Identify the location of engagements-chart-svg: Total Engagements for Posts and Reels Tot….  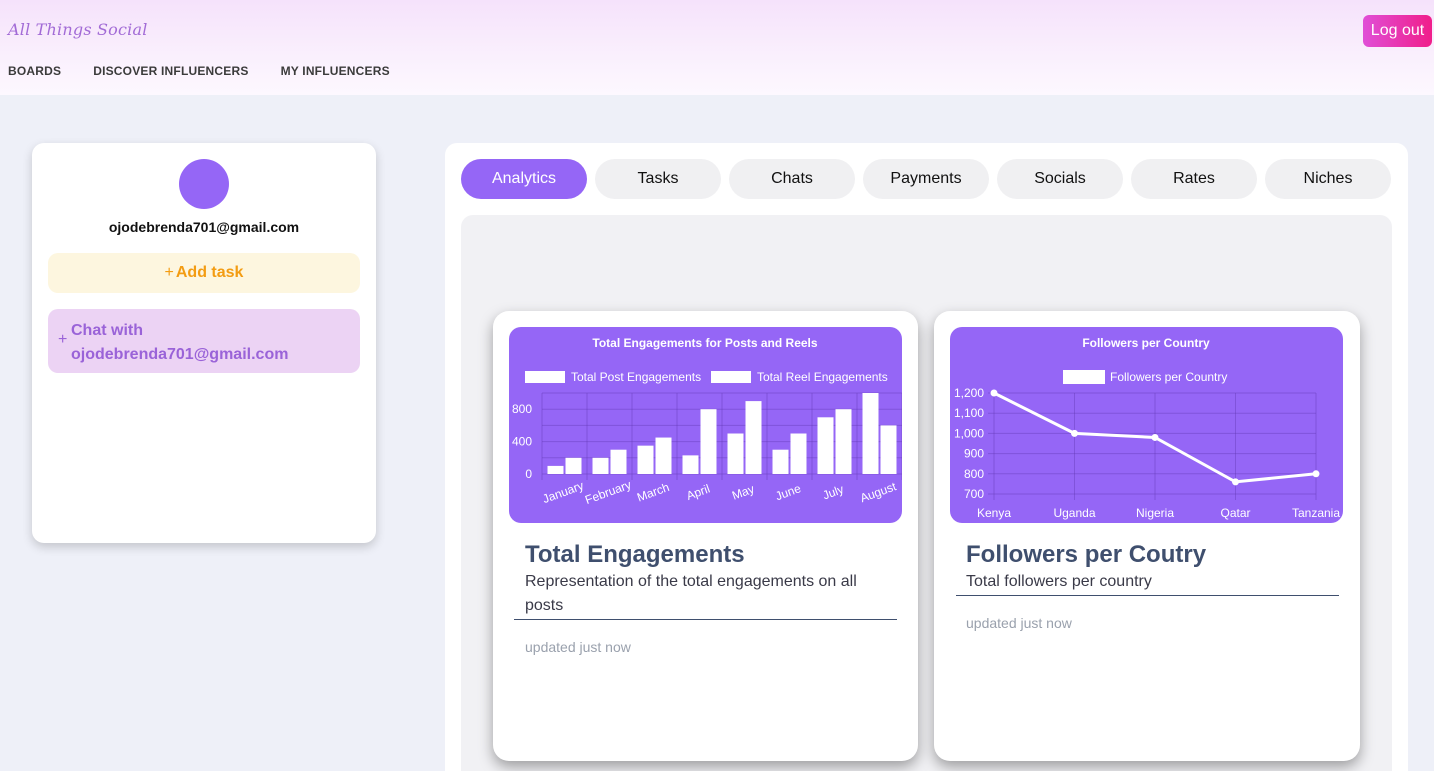
(707, 421).